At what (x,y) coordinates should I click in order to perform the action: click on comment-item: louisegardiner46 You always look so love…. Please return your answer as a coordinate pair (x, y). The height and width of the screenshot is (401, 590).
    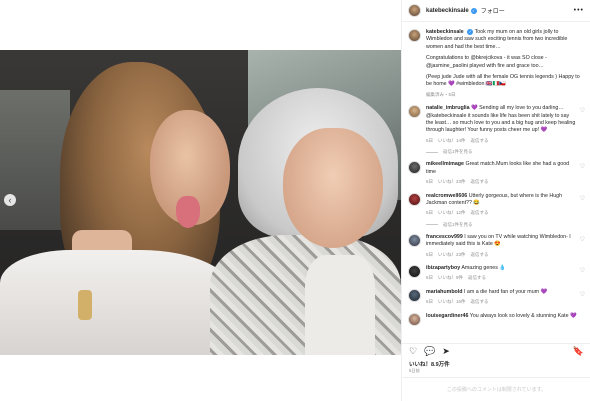
    Looking at the image, I should click on (496, 319).